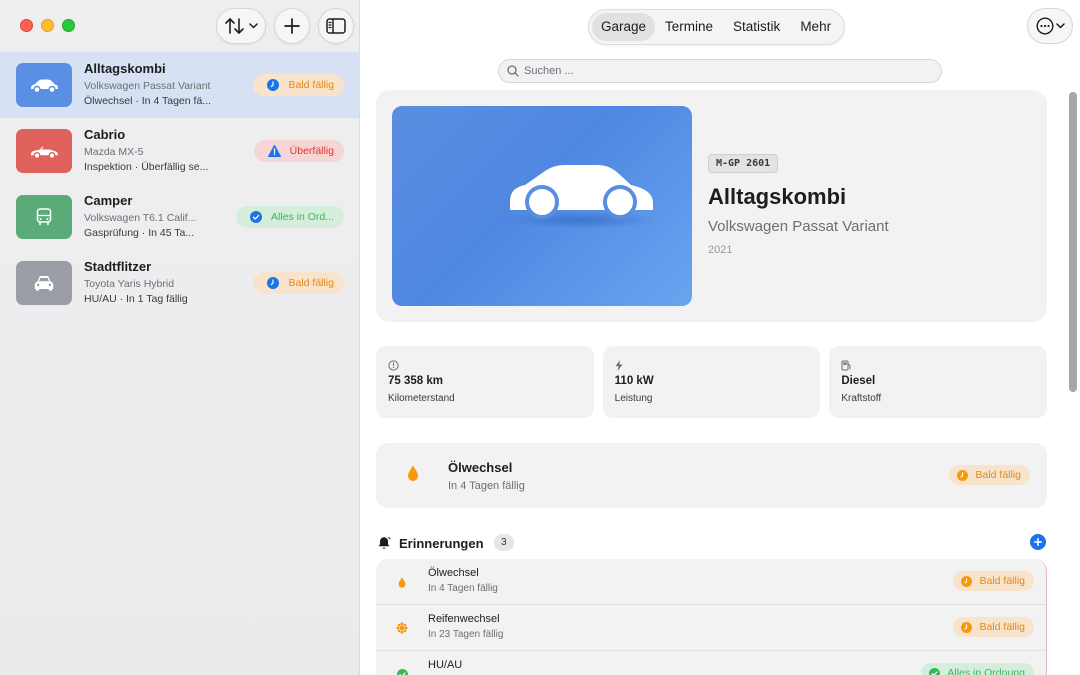  What do you see at coordinates (689, 27) in the screenshot?
I see `tab-termine: Termine` at bounding box center [689, 27].